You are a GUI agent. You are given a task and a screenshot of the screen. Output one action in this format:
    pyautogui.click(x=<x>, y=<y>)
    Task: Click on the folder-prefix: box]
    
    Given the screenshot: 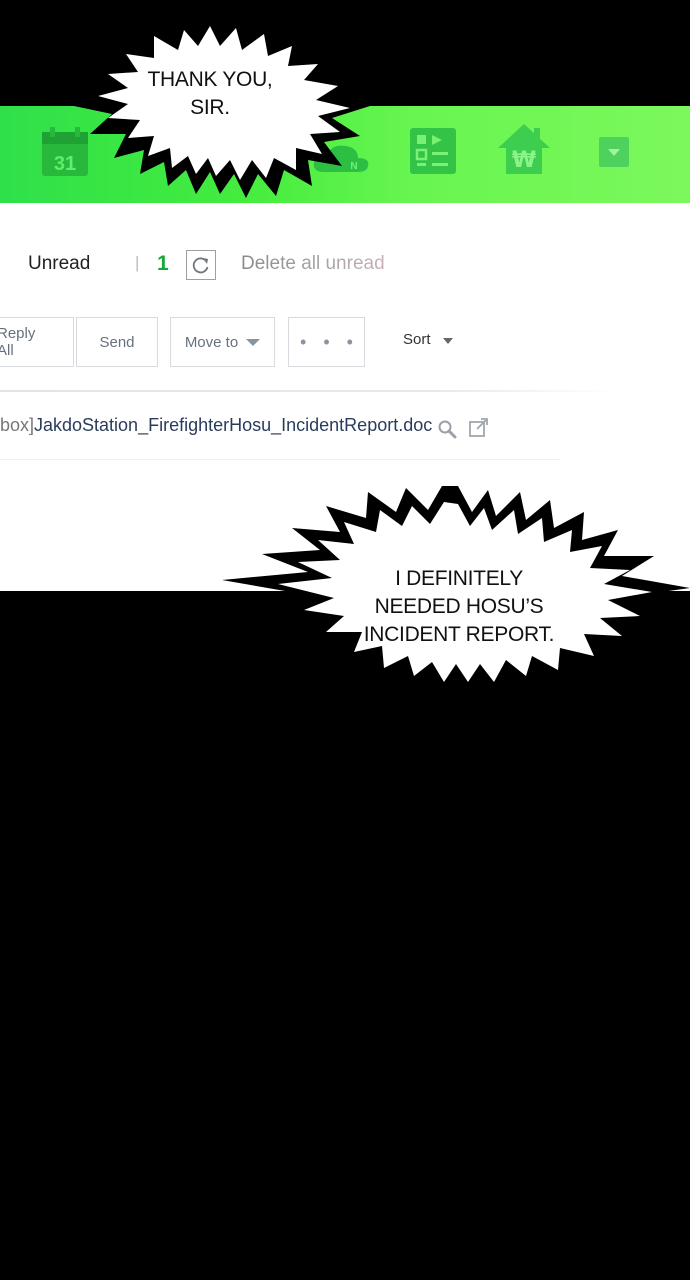 What is the action you would take?
    pyautogui.click(x=17, y=425)
    